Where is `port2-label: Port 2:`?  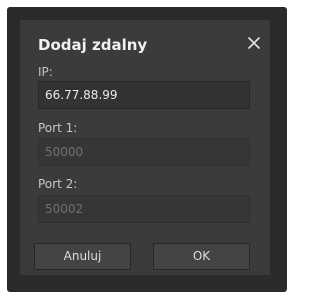
port2-label: Port 2: is located at coordinates (58, 184).